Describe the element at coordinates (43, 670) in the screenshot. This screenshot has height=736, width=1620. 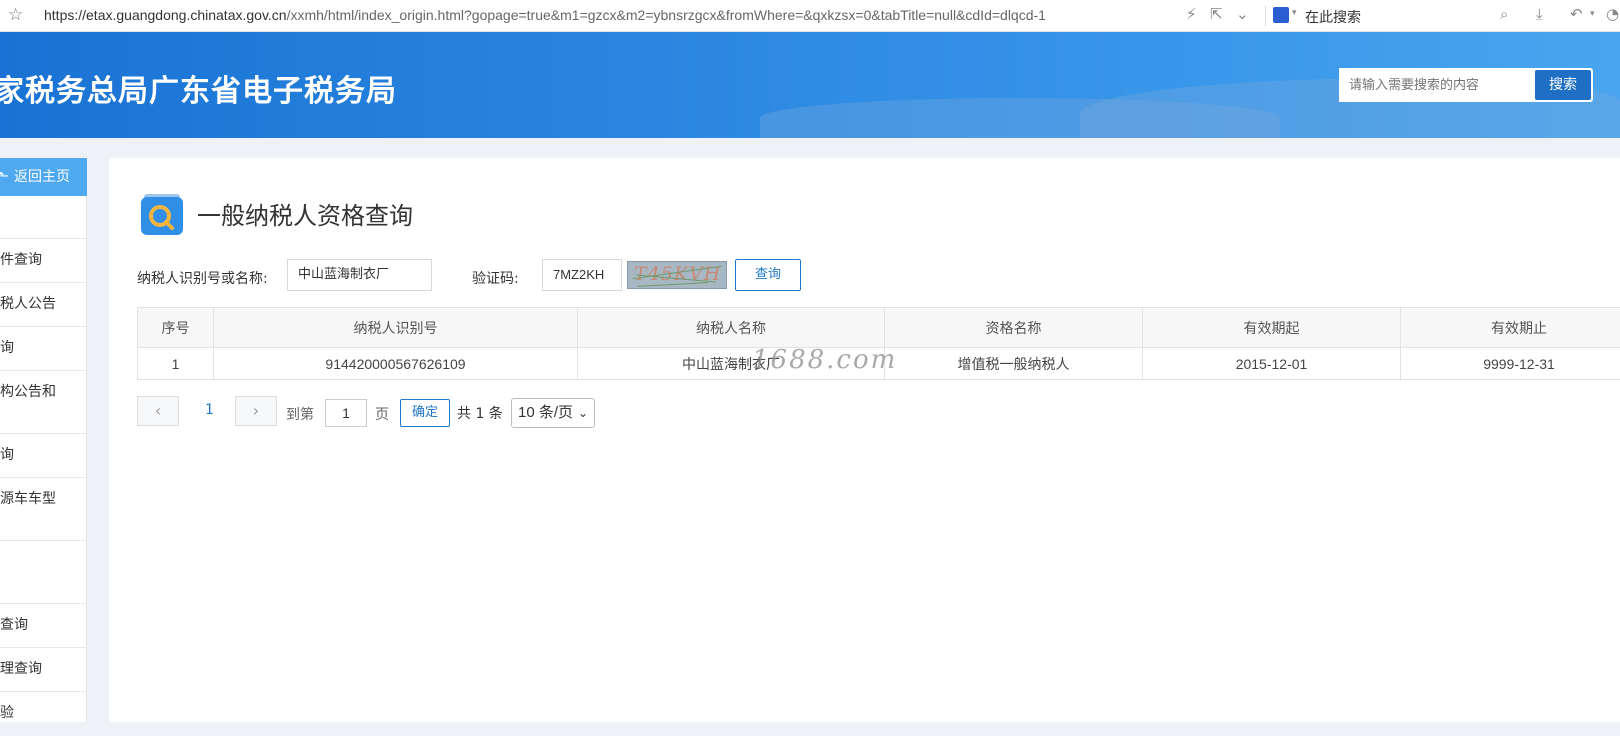
I see `sidebar-item-8: 理查询` at that location.